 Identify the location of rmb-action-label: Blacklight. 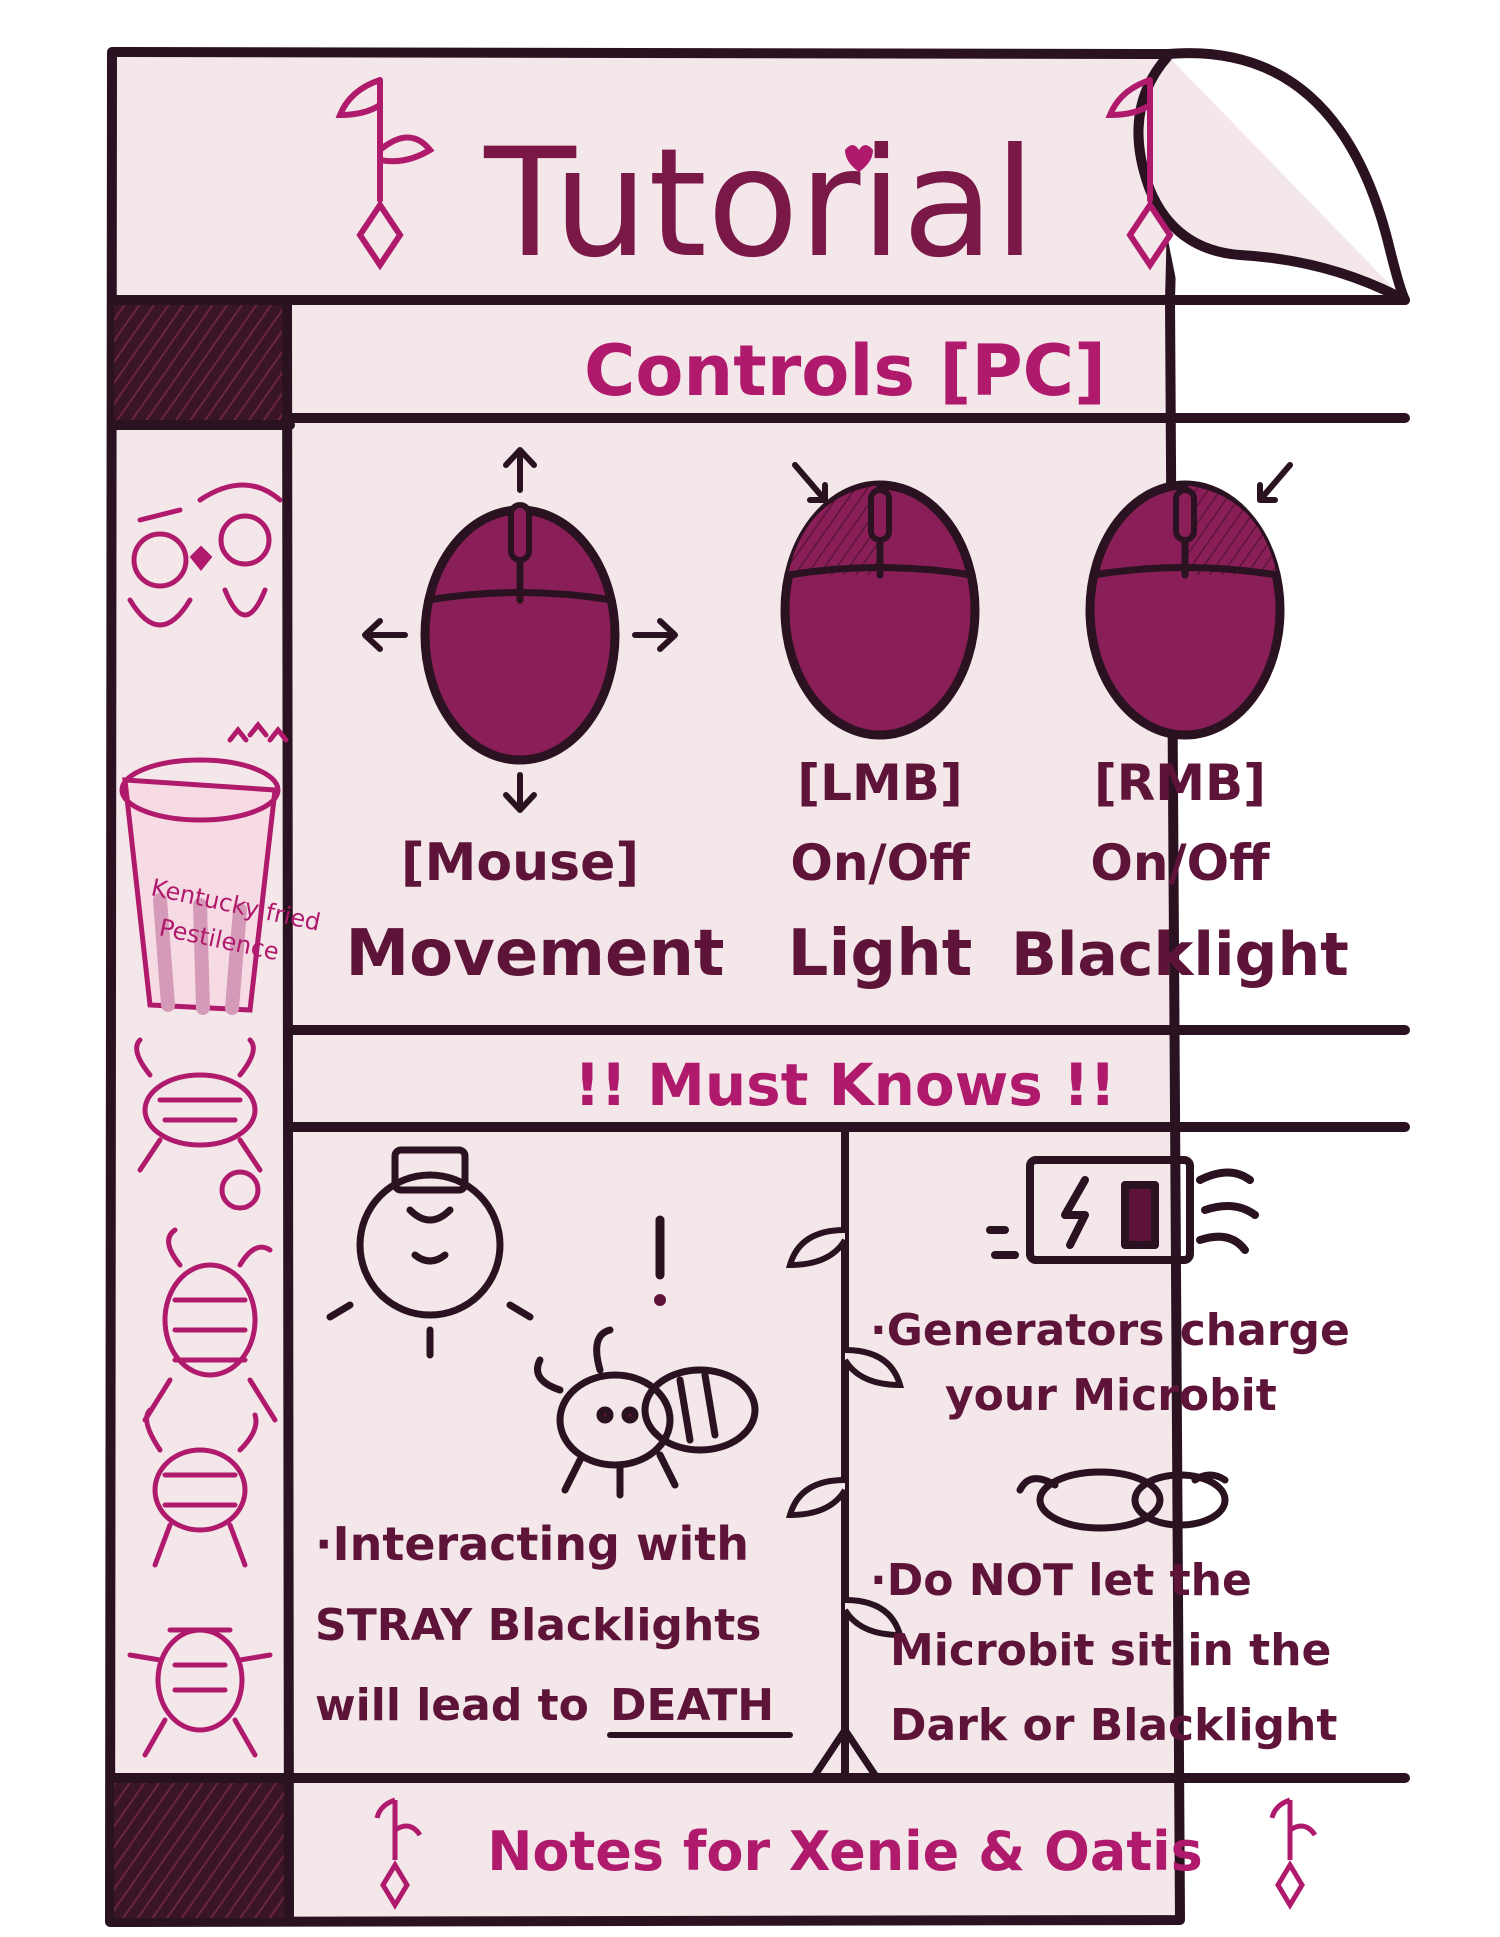
(1180, 955).